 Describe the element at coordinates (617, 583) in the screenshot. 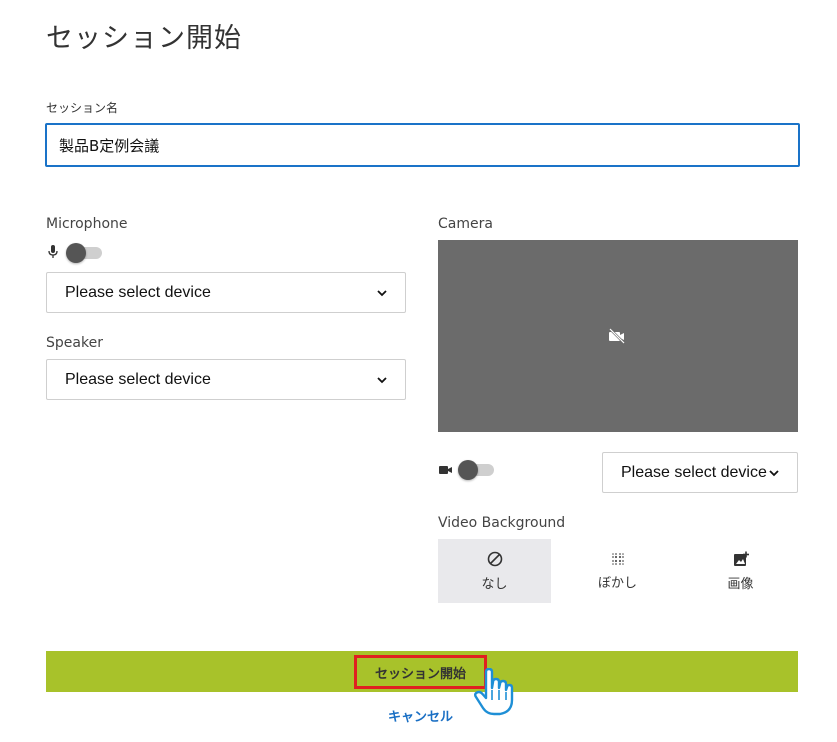

I see `bg-option-label: ぼかし` at that location.